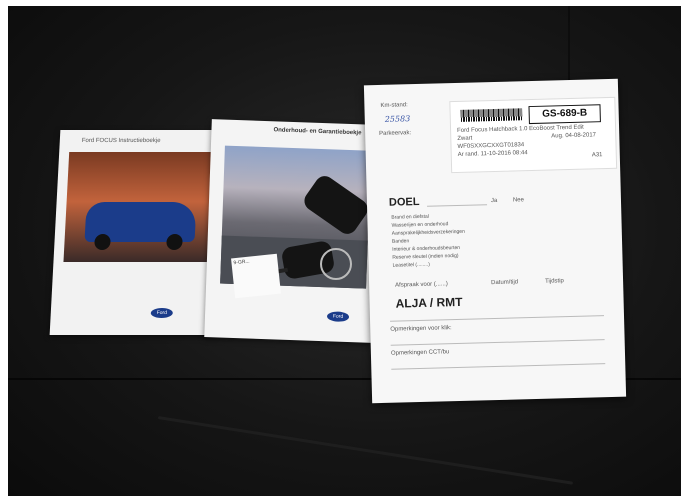  I want to click on label-line-4: Ar rand. 11-10-2016 08:44, so click(492, 154).